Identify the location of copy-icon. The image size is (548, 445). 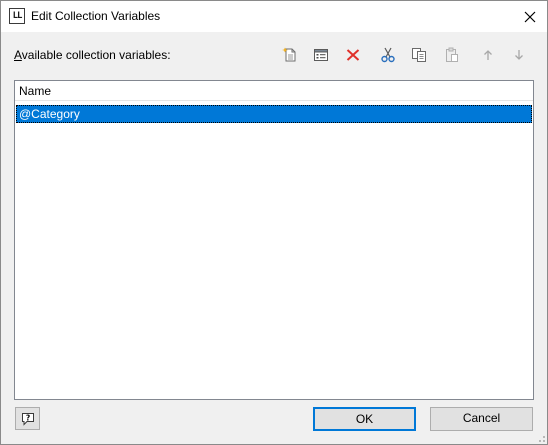
(419, 55).